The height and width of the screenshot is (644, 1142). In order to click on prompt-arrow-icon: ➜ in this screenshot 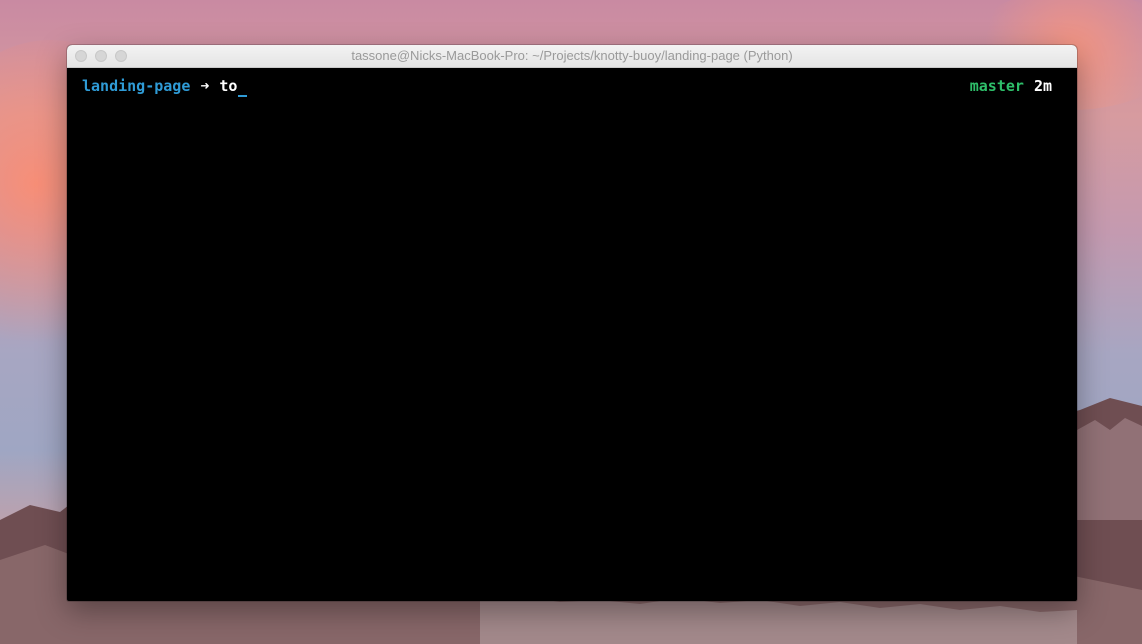, I will do `click(205, 86)`.